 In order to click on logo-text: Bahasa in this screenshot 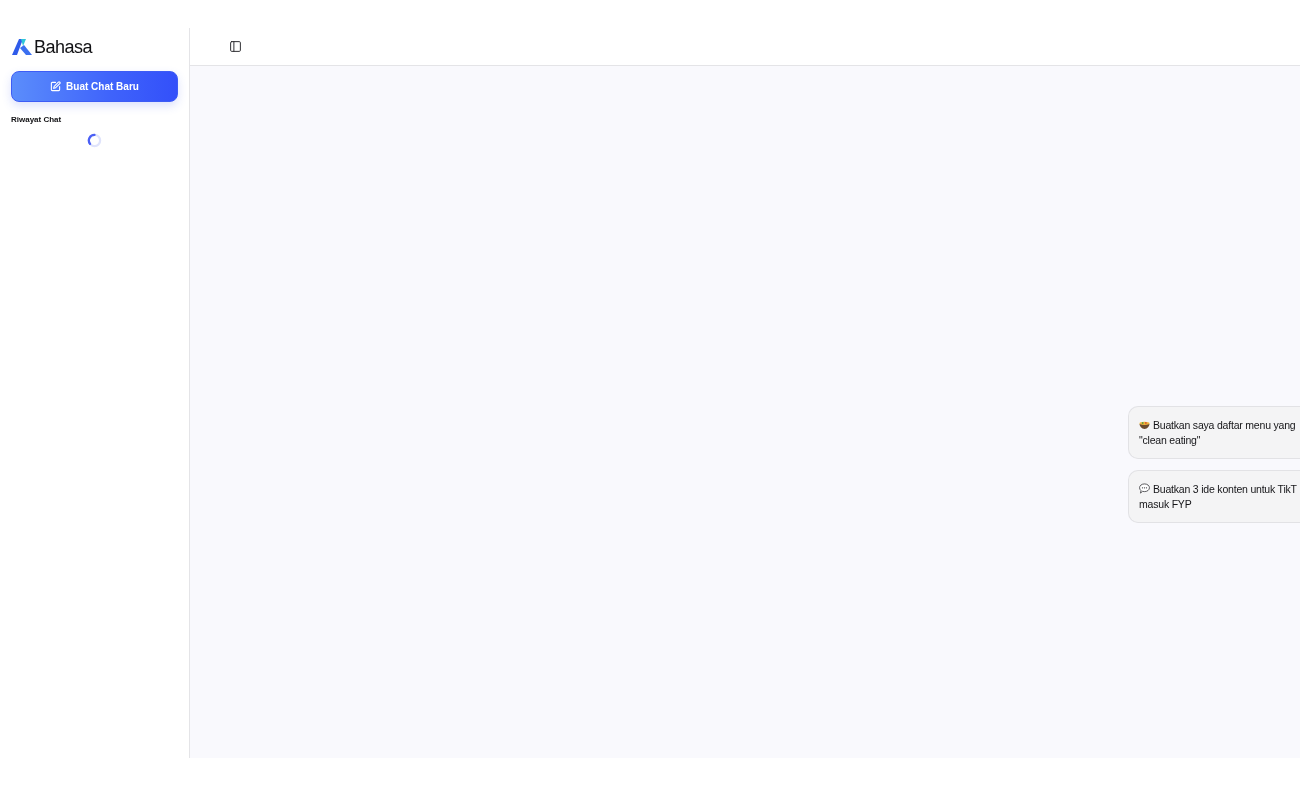, I will do `click(63, 47)`.